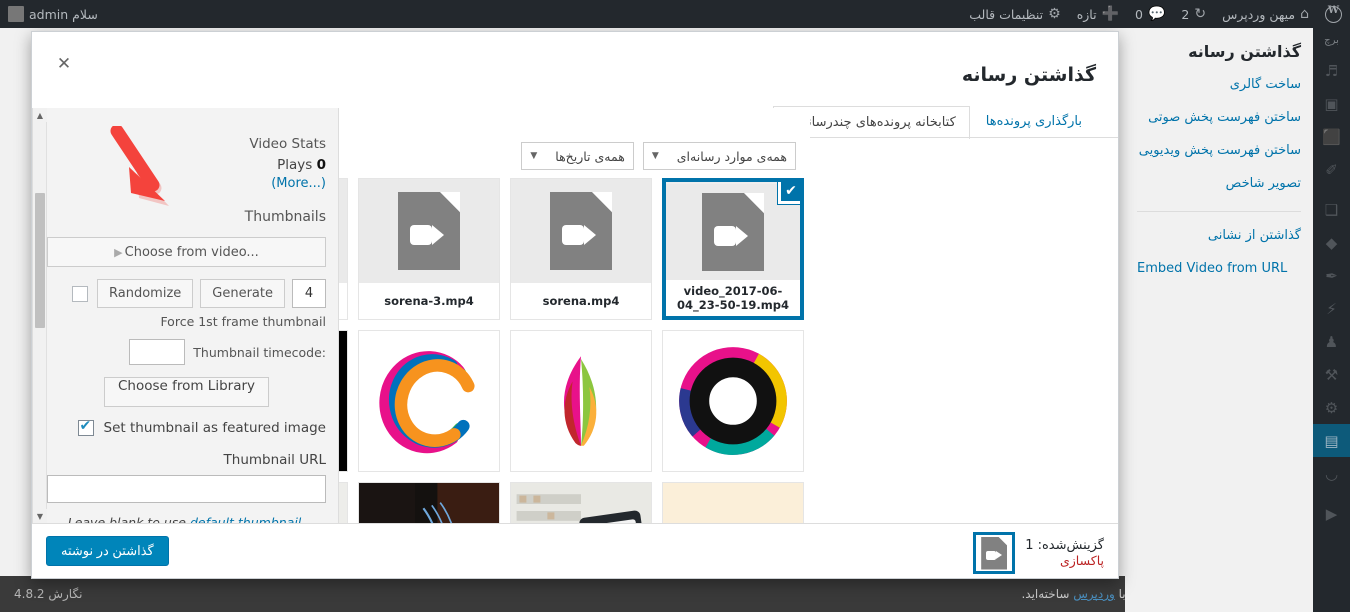 This screenshot has width=1350, height=612. I want to click on admin-menu: برچ ♬ ▣ ⬛ ✐ ❑ ◆ ✒ ⚡ ♟ ⚒ ⚙ ▤ ◡ ▶, so click(1331, 320).